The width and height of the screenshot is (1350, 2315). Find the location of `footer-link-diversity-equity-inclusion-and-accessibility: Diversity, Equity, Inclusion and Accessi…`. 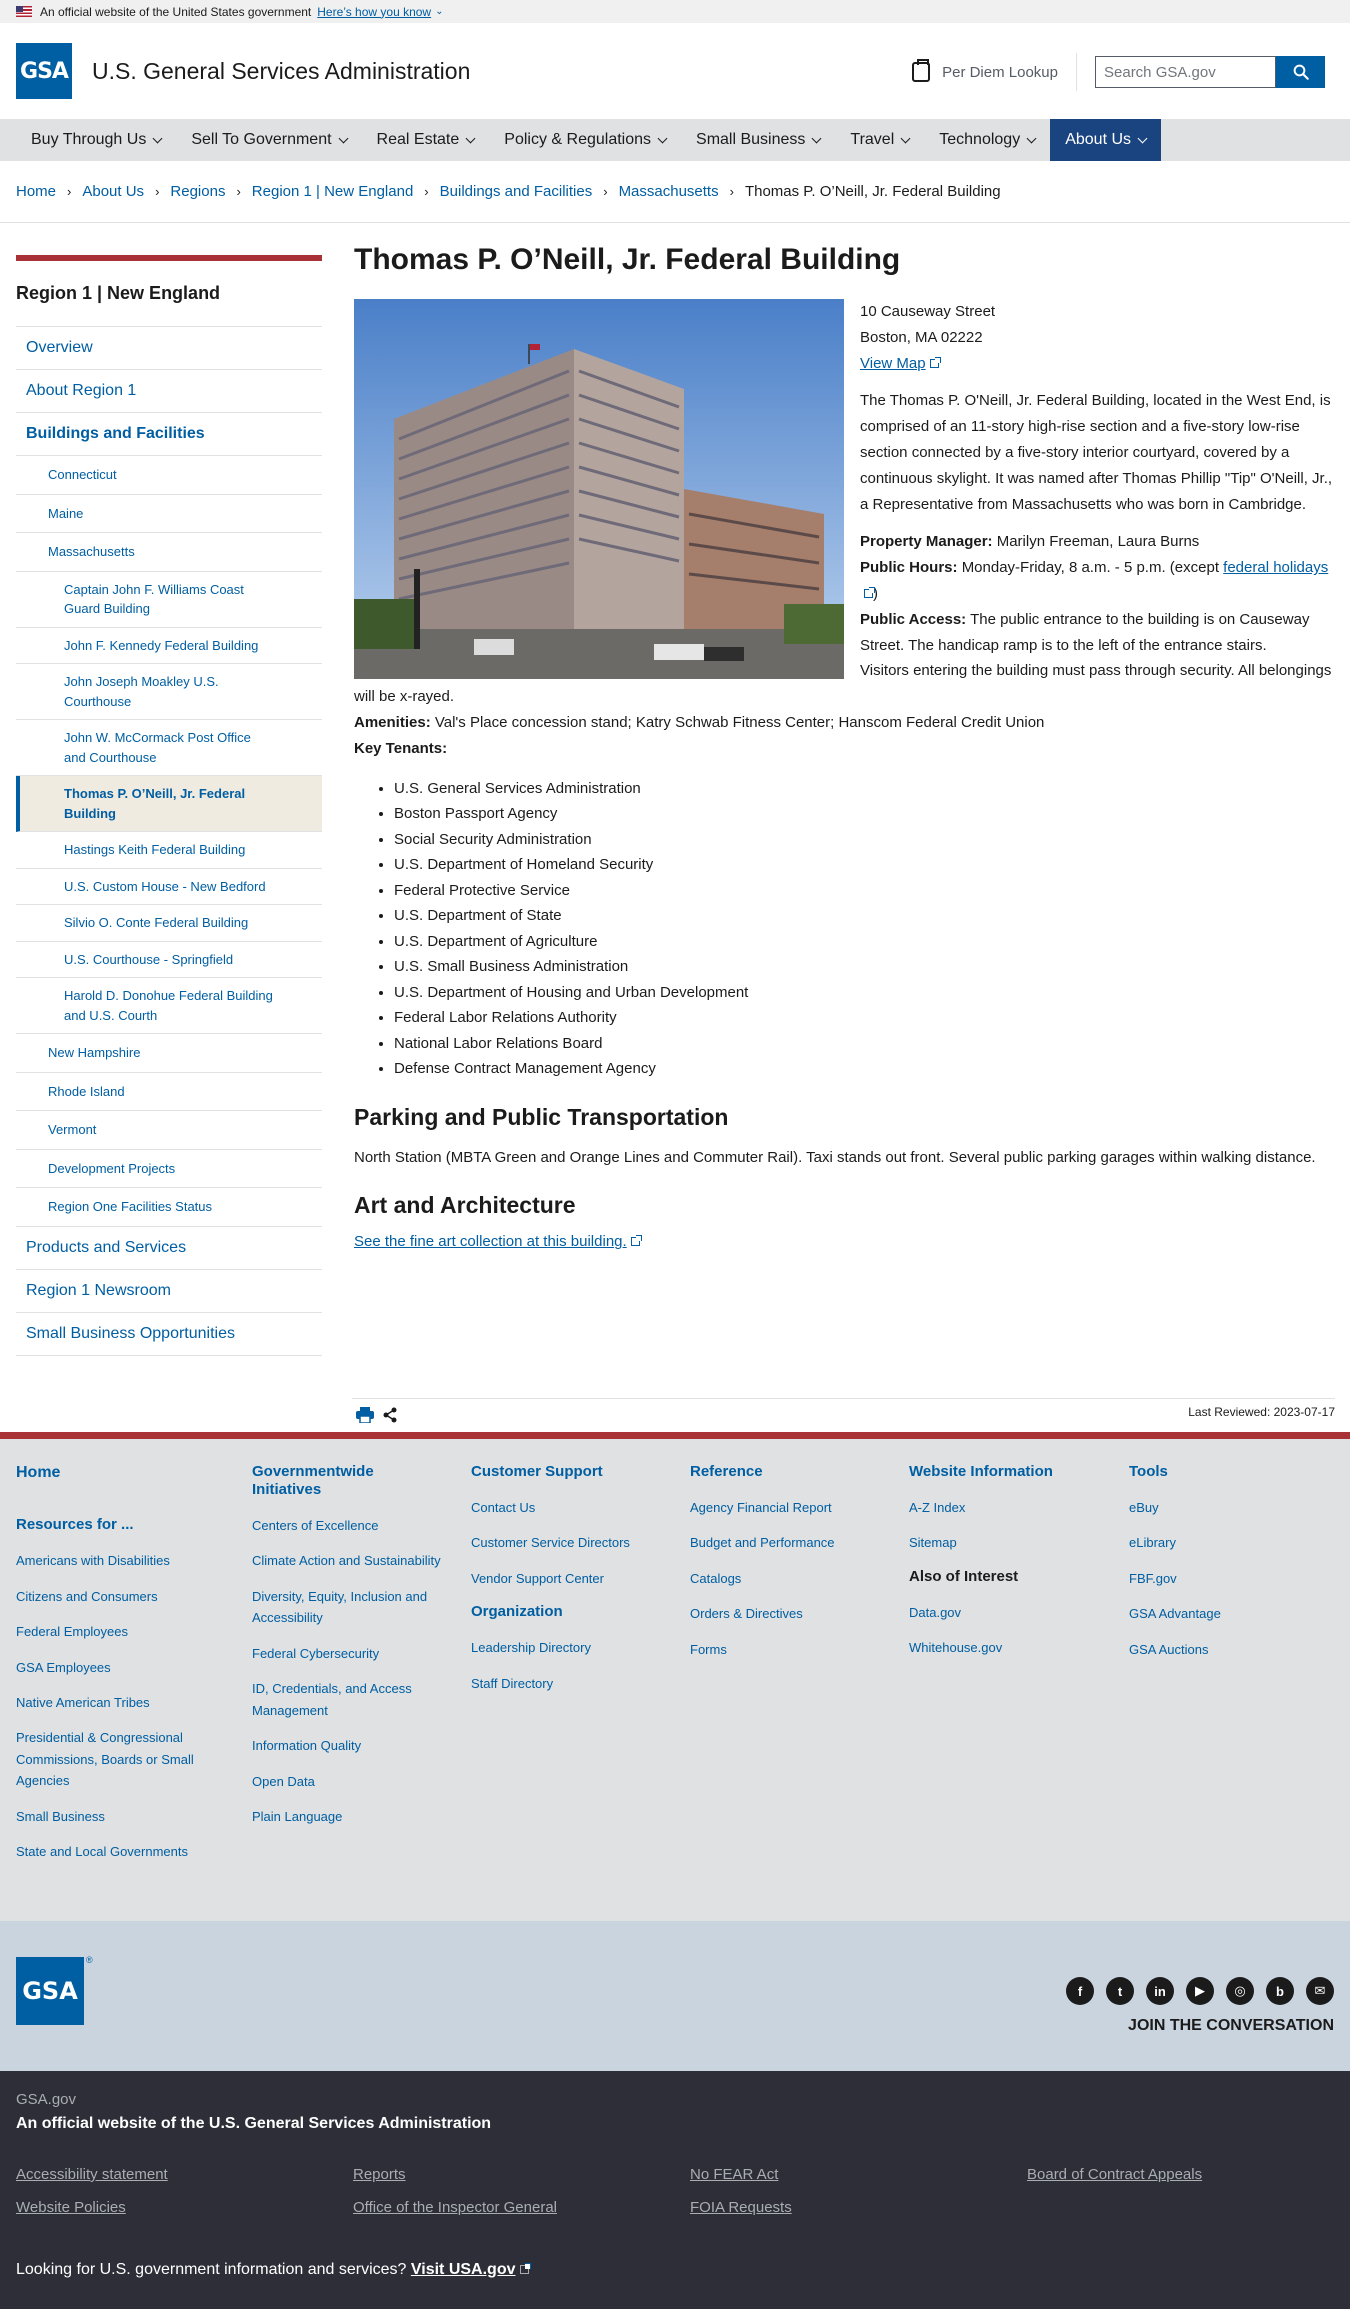

footer-link-diversity-equity-inclusion-and-accessibility: Diversity, Equity, Inclusion and Accessi… is located at coordinates (347, 1607).